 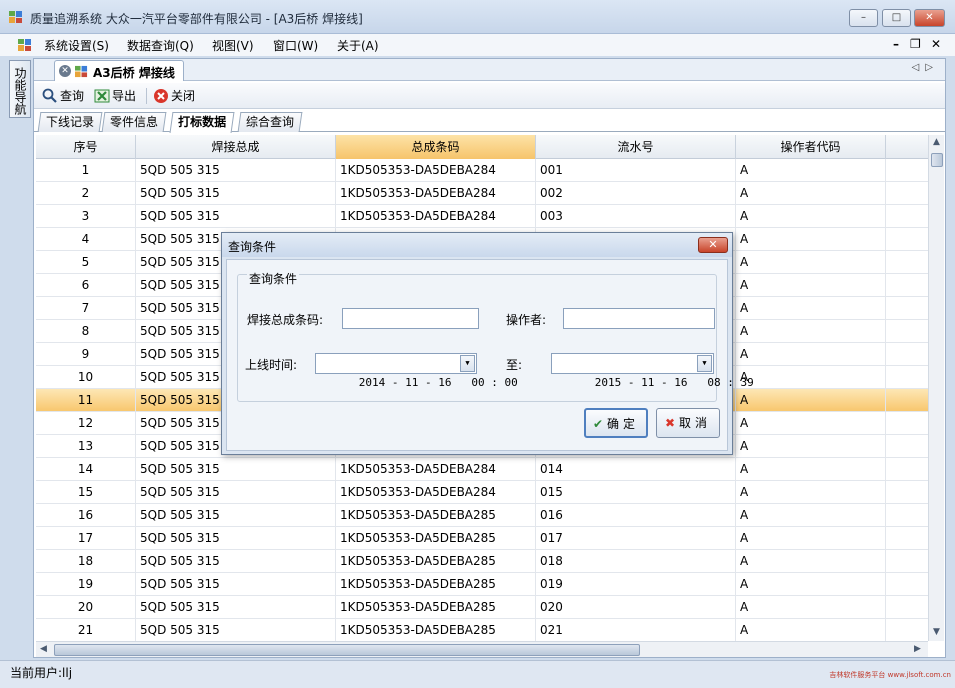 What do you see at coordinates (482, 170) in the screenshot?
I see `table-row: 1 5QD 505 315 1KD505353-DA5DEBA284 001 A` at bounding box center [482, 170].